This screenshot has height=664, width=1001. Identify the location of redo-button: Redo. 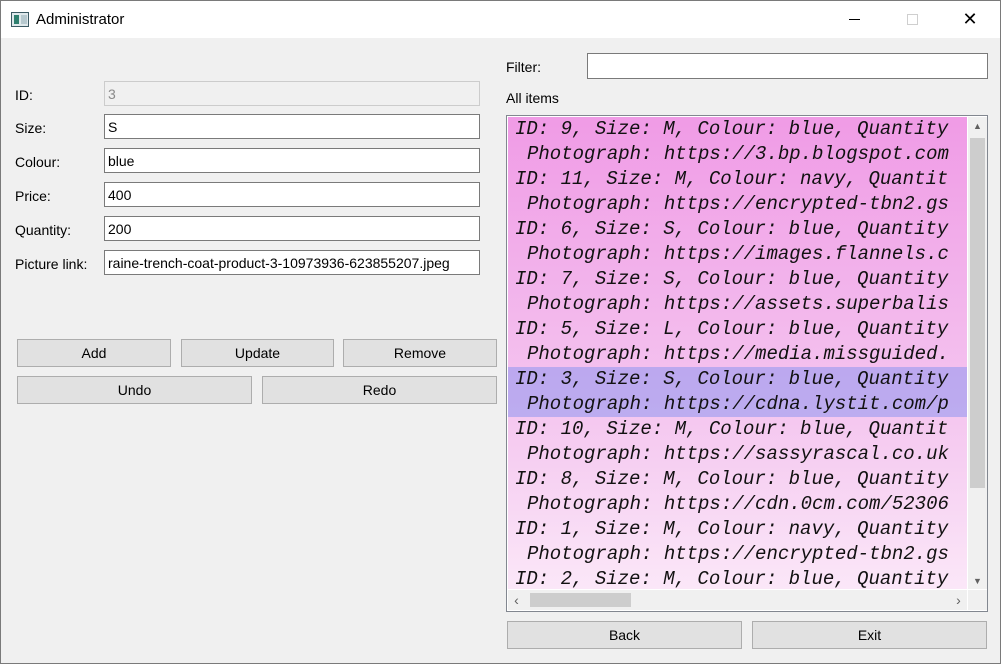
(379, 390).